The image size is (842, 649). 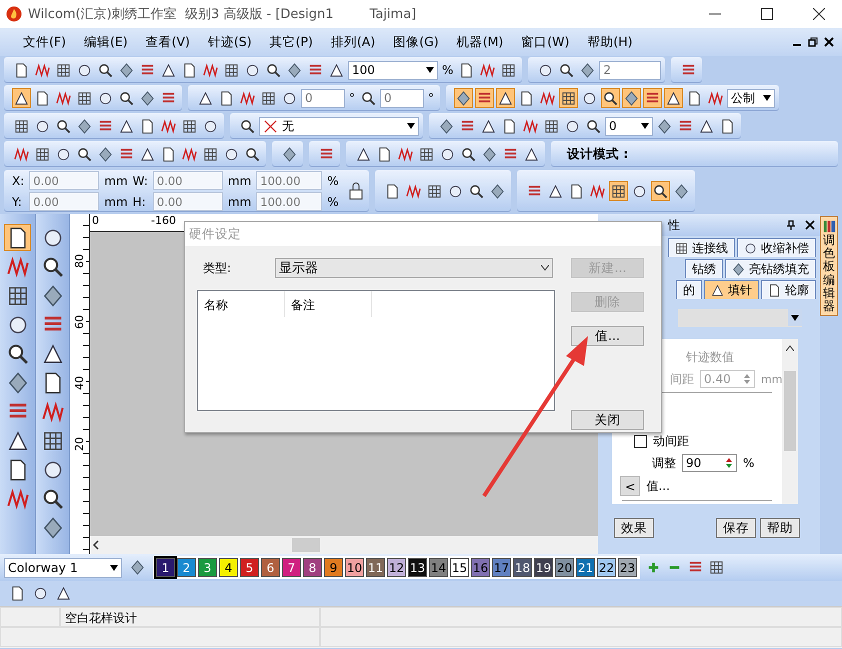 What do you see at coordinates (731, 289) in the screenshot?
I see `tab: 填针` at bounding box center [731, 289].